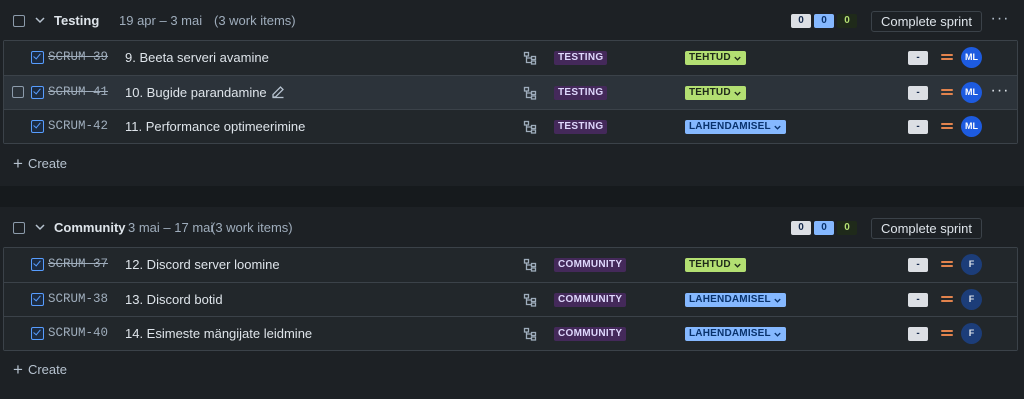 This screenshot has width=1024, height=399. I want to click on issue-summary: 12. Discord server loomine, so click(202, 264).